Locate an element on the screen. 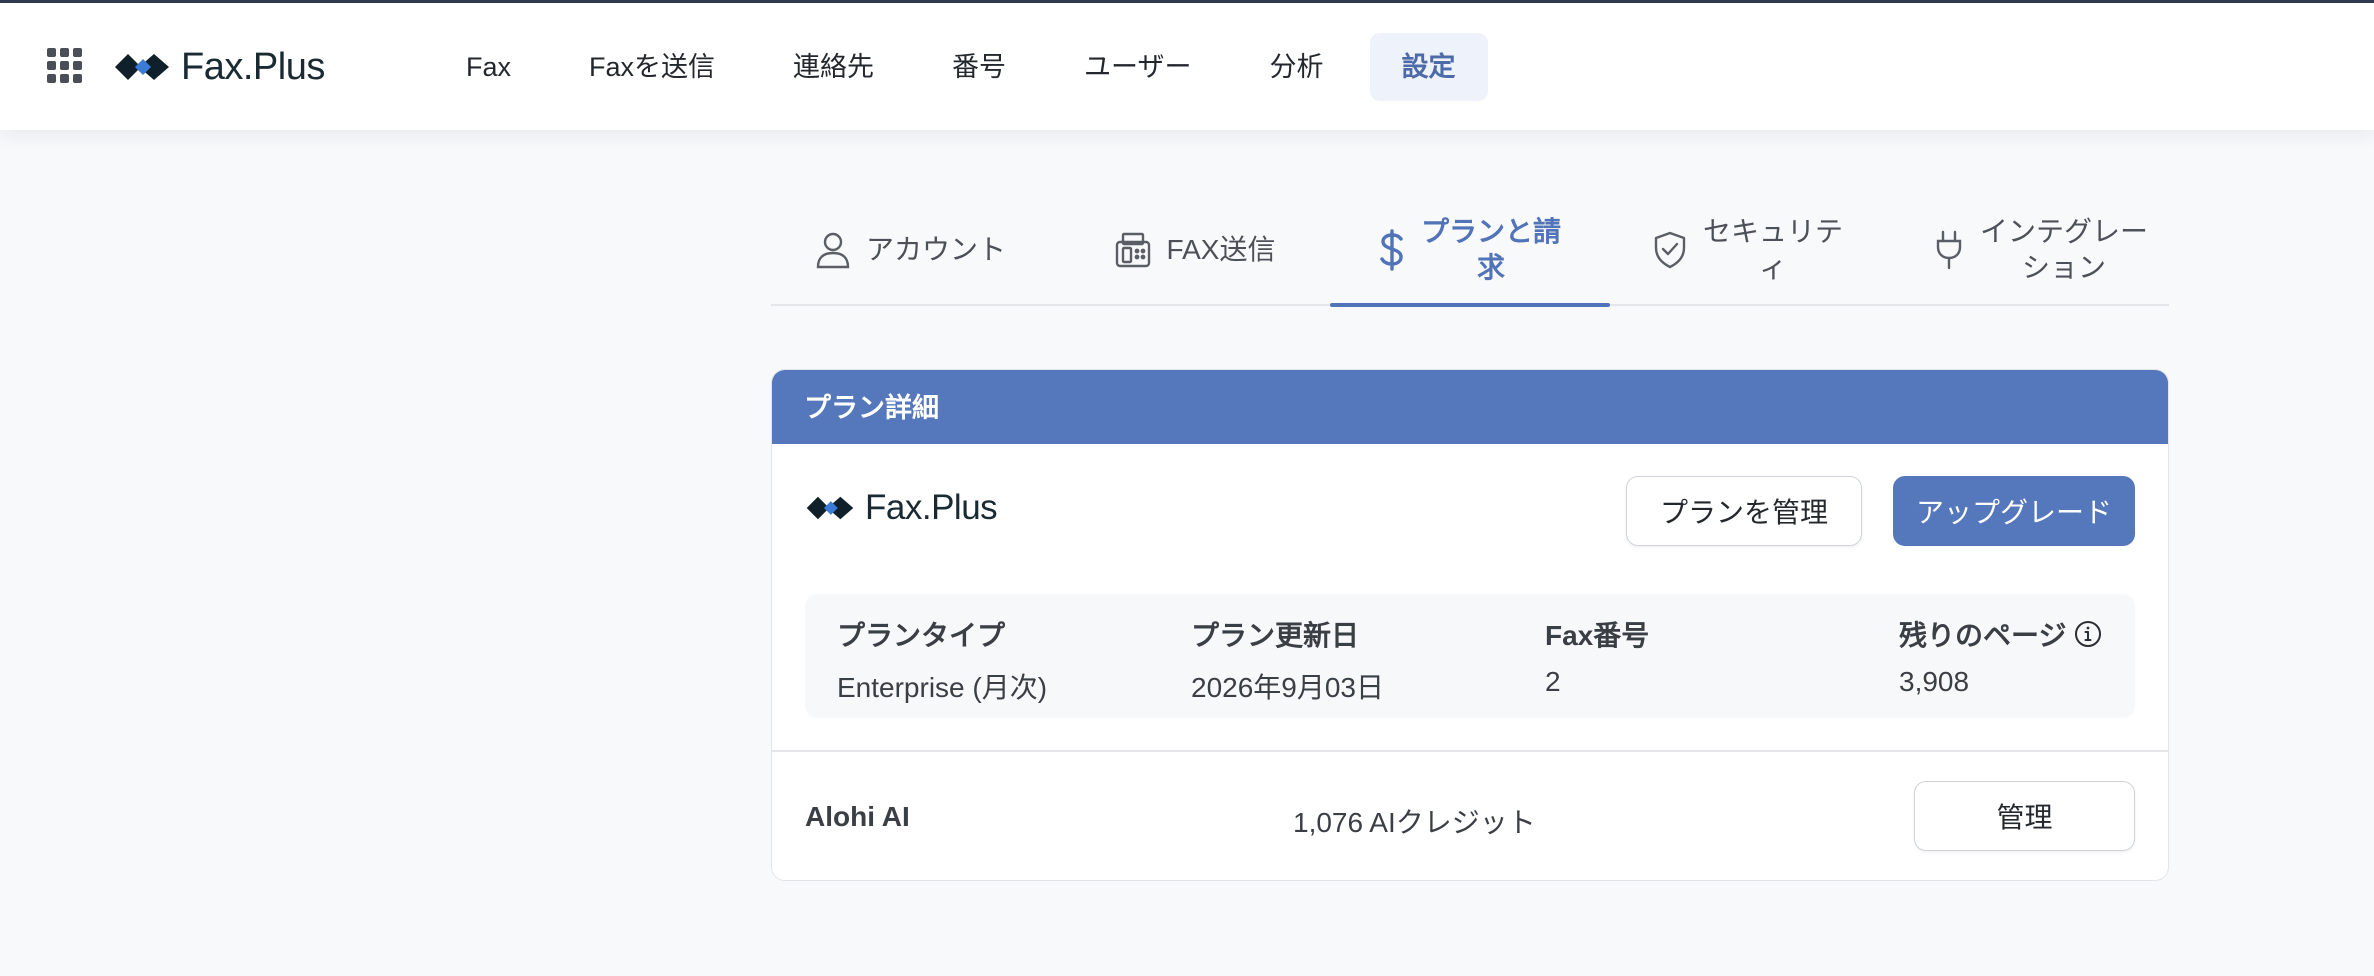 This screenshot has width=2374, height=976. card-brand-logo: Fax.Plus is located at coordinates (901, 508).